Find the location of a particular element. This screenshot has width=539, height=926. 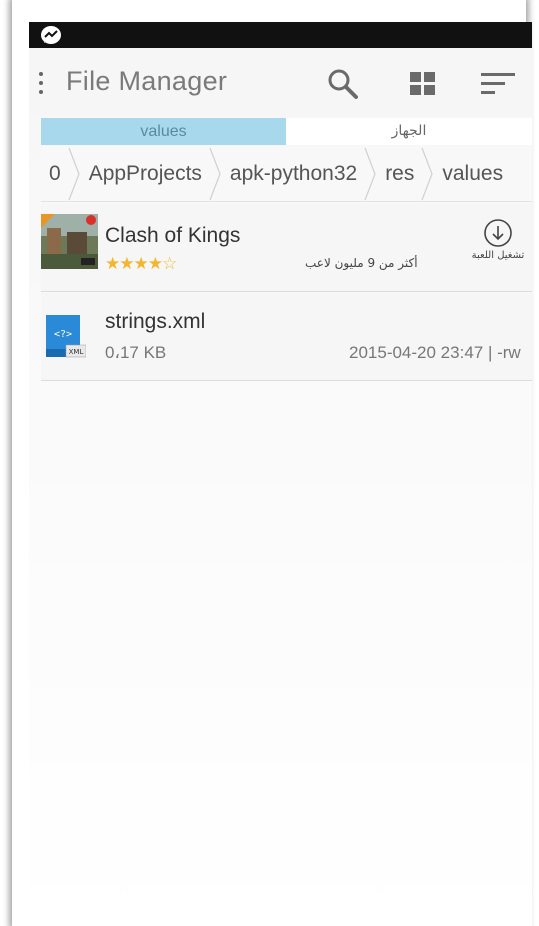

location-tabs: values الجهاز is located at coordinates (286, 131).